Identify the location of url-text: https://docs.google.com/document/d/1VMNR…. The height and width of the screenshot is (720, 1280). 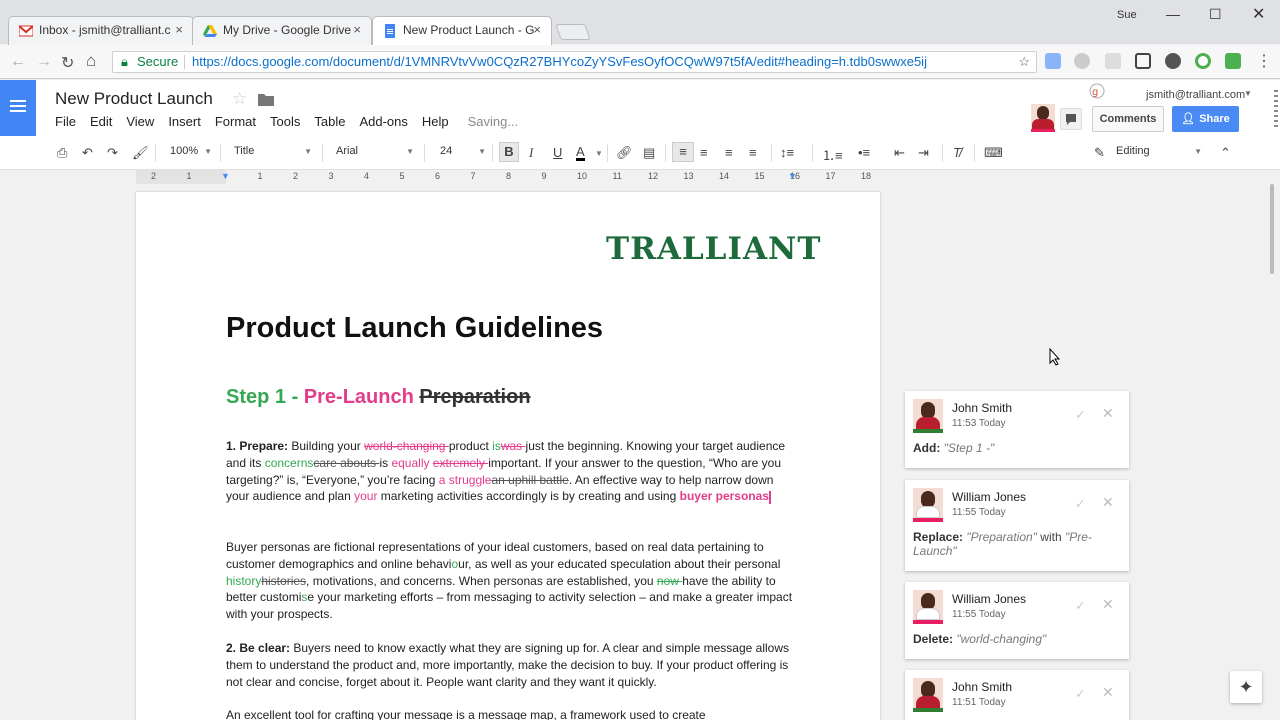
(559, 62).